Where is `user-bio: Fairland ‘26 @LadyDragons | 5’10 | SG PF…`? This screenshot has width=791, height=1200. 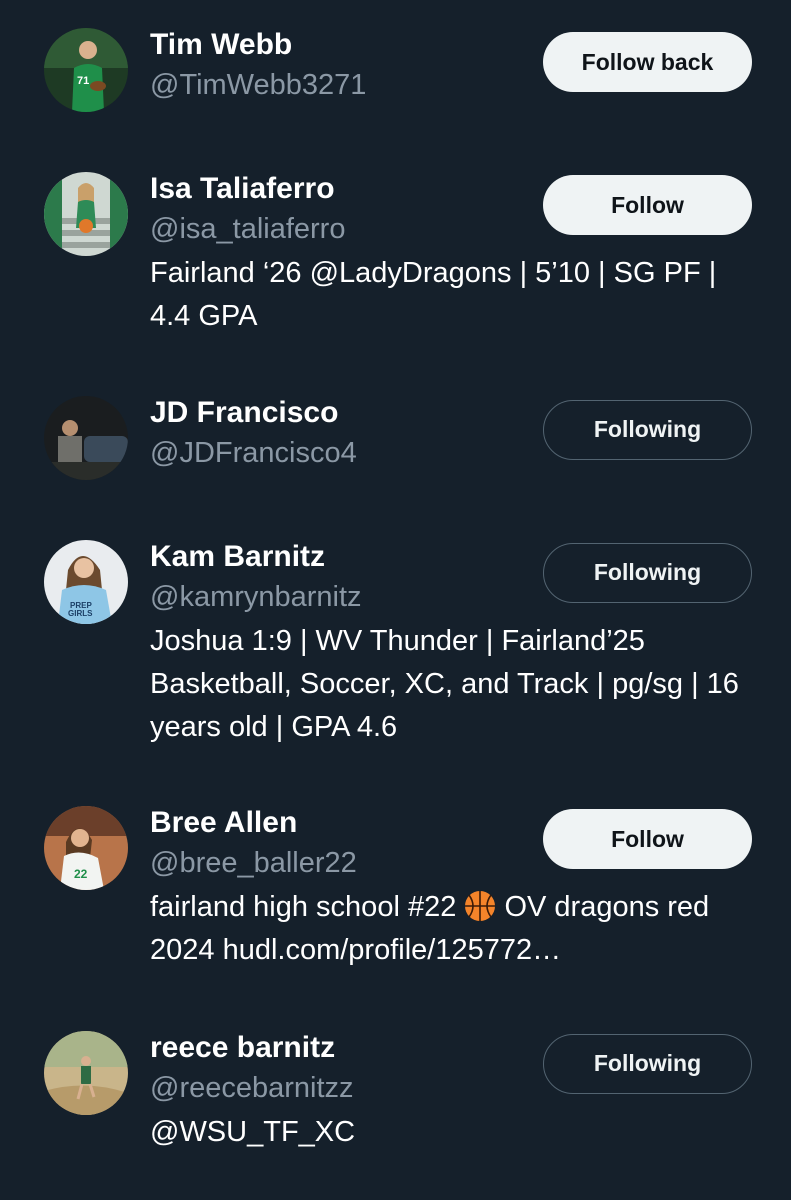 user-bio: Fairland ‘26 @LadyDragons | 5’10 | SG PF… is located at coordinates (433, 294).